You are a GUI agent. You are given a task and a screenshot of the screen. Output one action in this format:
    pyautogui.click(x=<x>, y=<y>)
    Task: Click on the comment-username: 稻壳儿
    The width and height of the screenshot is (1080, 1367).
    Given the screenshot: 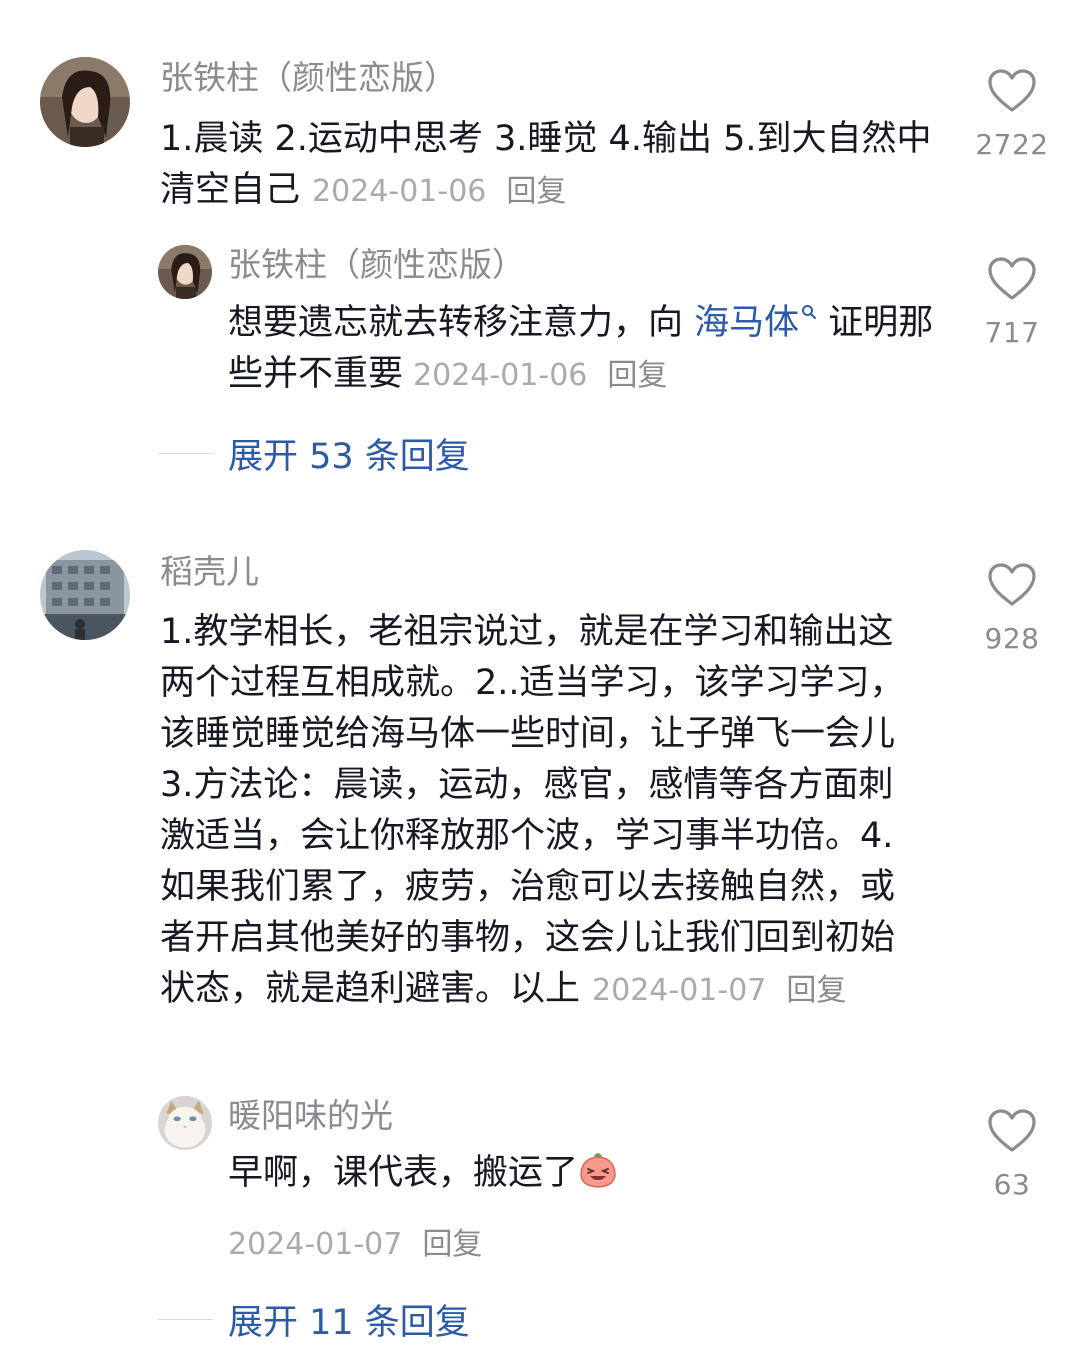 What is the action you would take?
    pyautogui.click(x=209, y=572)
    